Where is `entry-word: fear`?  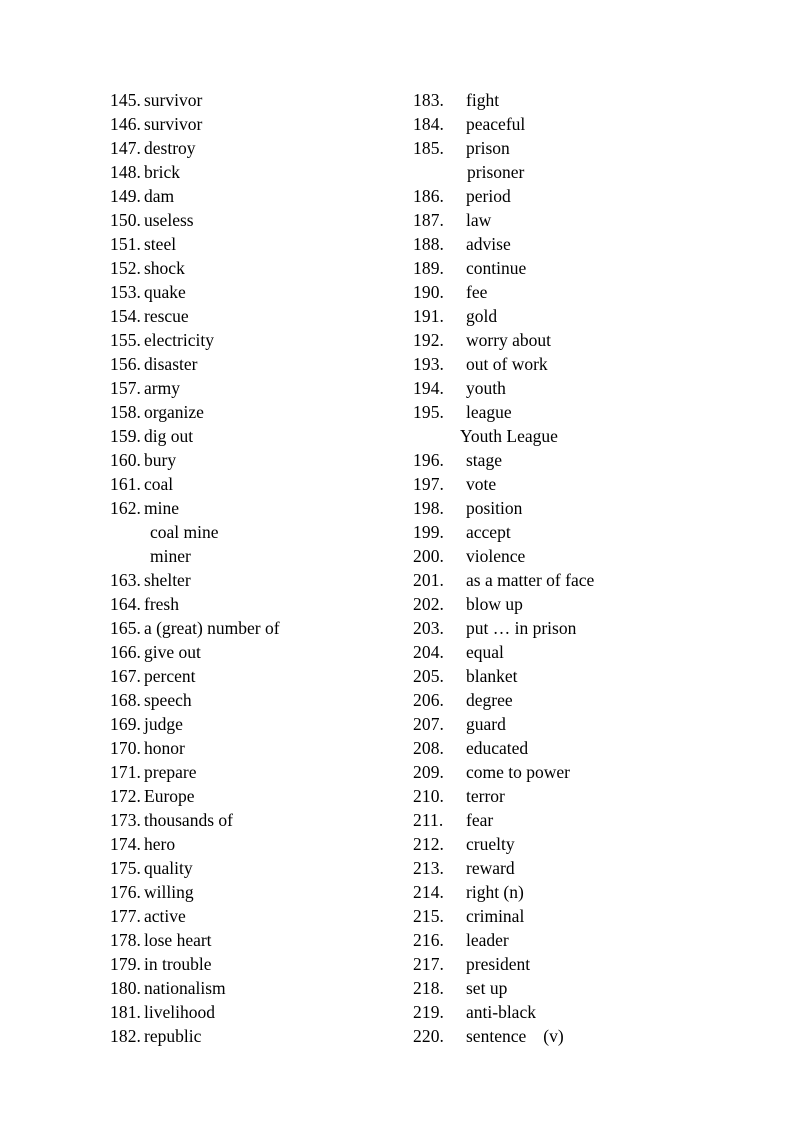
entry-word: fear is located at coordinates (480, 820).